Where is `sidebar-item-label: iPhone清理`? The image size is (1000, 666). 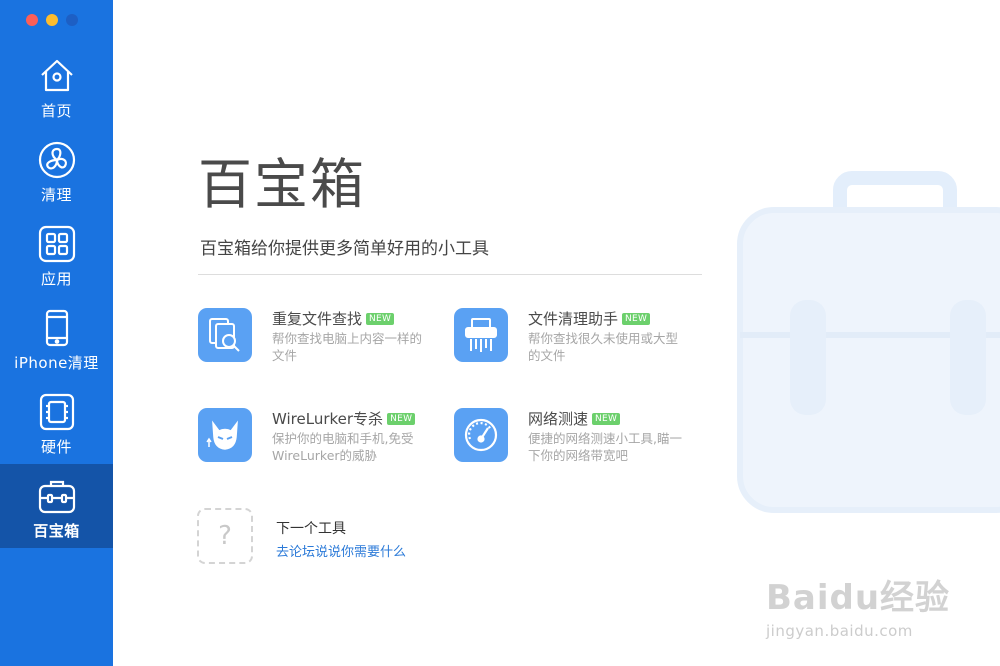
sidebar-item-label: iPhone清理 is located at coordinates (56, 363).